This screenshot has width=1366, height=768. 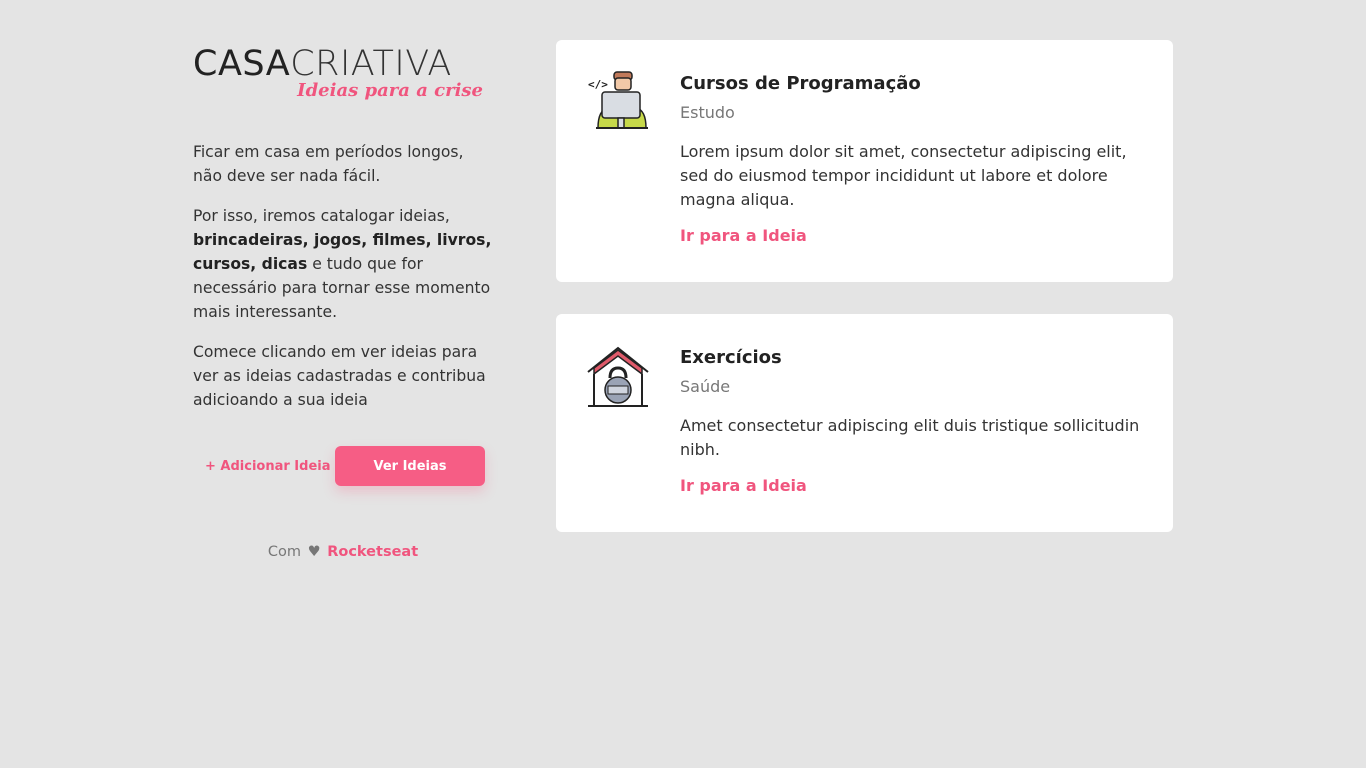 What do you see at coordinates (314, 552) in the screenshot?
I see `heart-icon: ♥` at bounding box center [314, 552].